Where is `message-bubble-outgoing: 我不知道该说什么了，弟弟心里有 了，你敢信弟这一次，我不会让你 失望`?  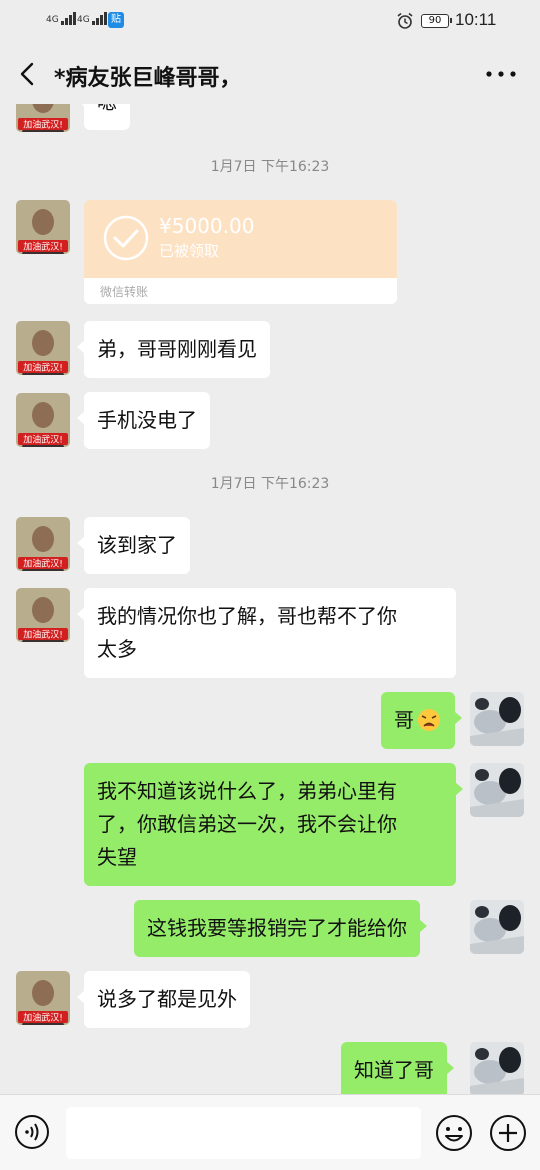
message-bubble-outgoing: 我不知道该说什么了，弟弟心里有 了，你敢信弟这一次，我不会让你 失望 is located at coordinates (273, 824).